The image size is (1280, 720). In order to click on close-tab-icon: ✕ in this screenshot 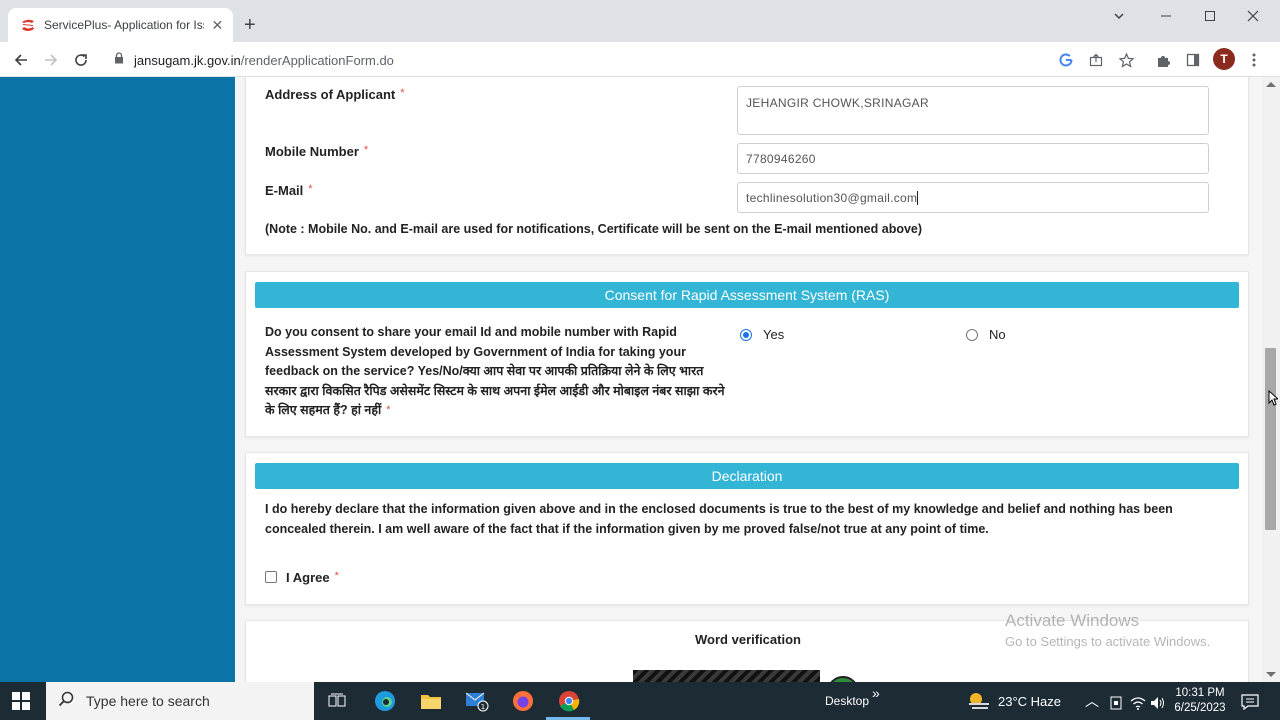, I will do `click(217, 25)`.